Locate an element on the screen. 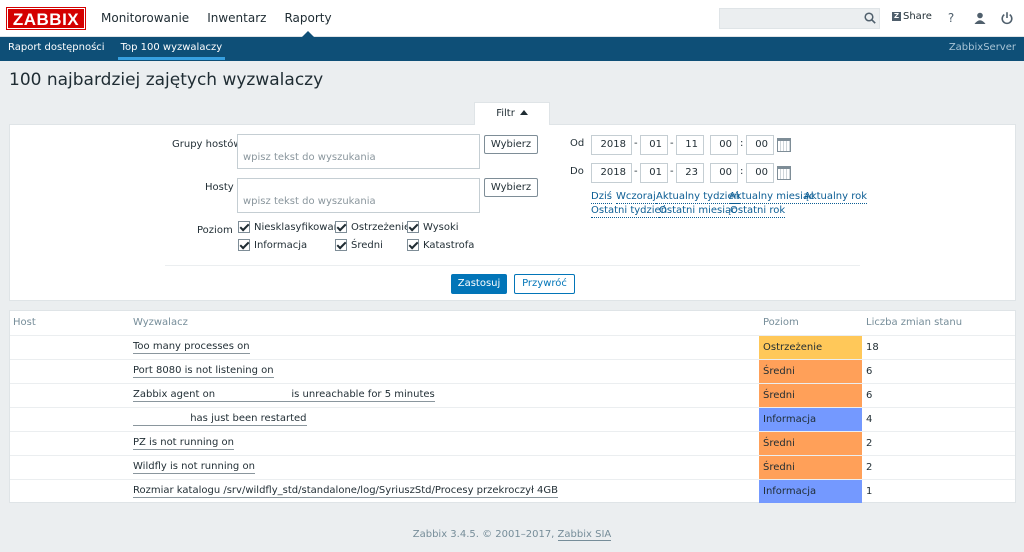 The width and height of the screenshot is (1024, 552). table-row: has just been restarted Informacja 4 is located at coordinates (512, 419).